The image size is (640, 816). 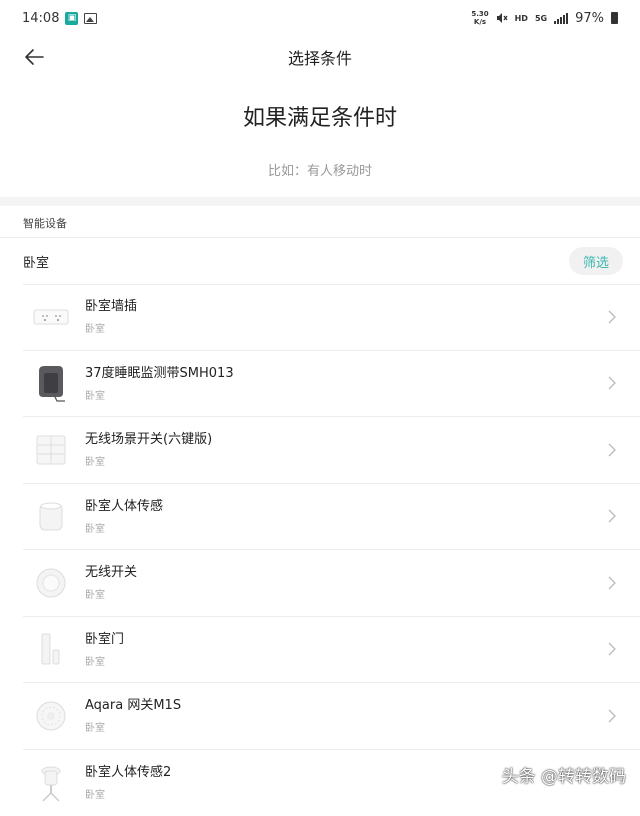 I want to click on status-left: 14:08 ▣, so click(x=59, y=18).